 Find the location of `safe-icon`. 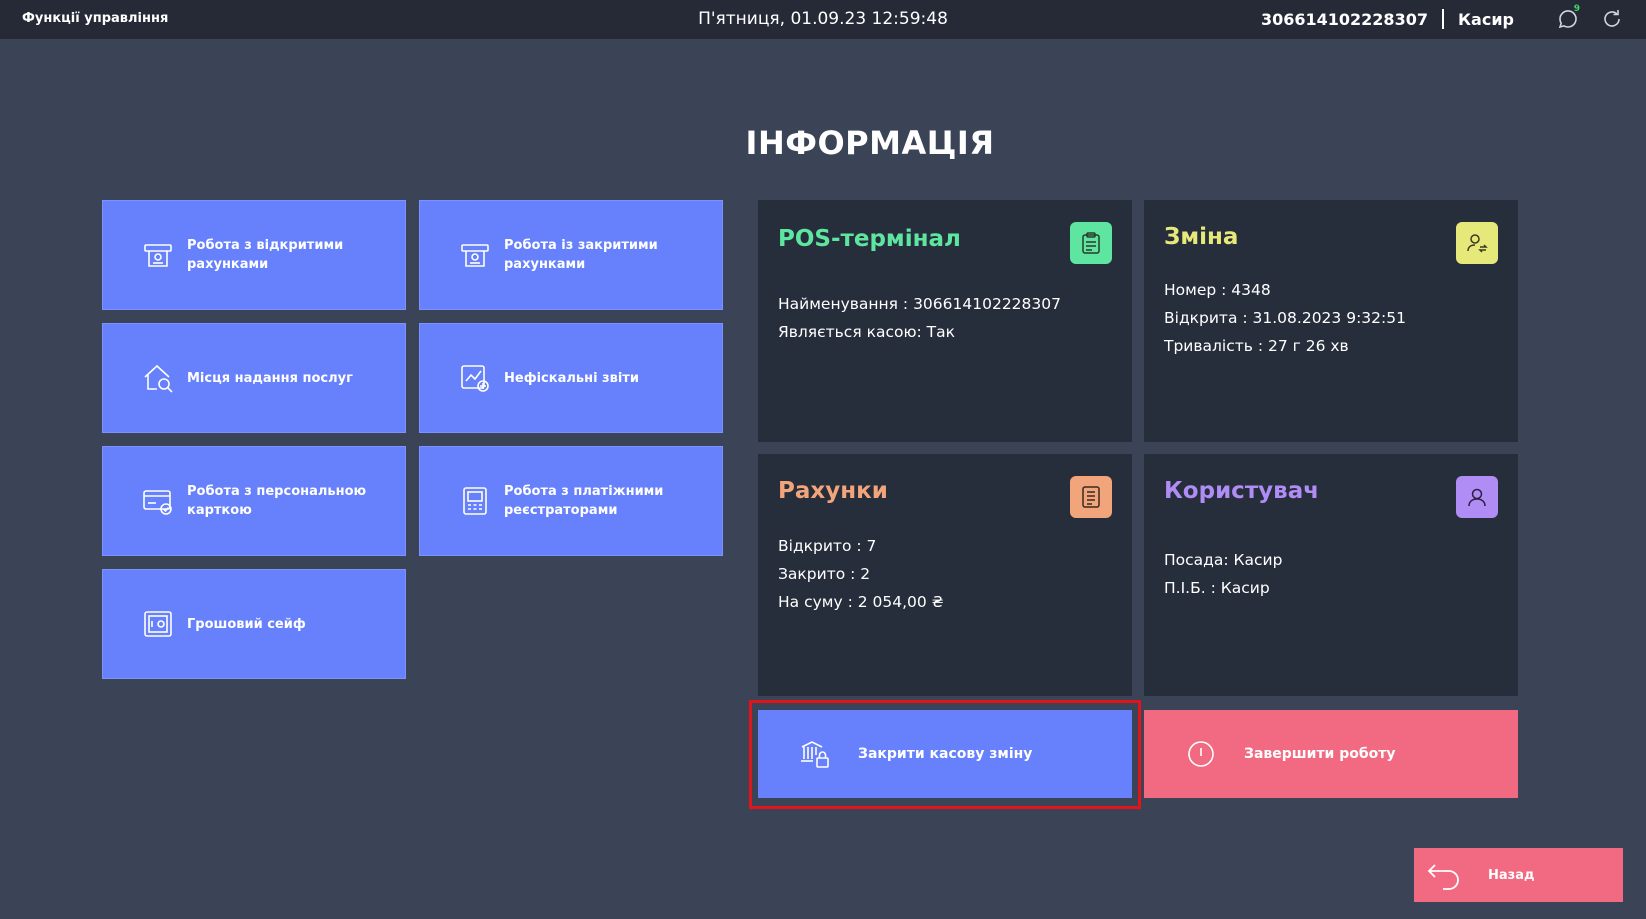

safe-icon is located at coordinates (158, 624).